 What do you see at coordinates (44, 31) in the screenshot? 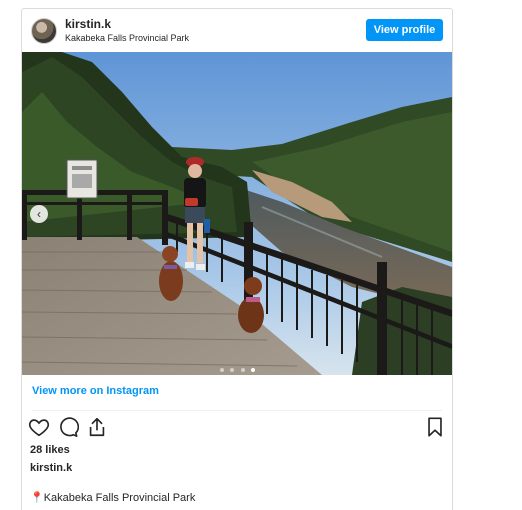
I see `avatar` at bounding box center [44, 31].